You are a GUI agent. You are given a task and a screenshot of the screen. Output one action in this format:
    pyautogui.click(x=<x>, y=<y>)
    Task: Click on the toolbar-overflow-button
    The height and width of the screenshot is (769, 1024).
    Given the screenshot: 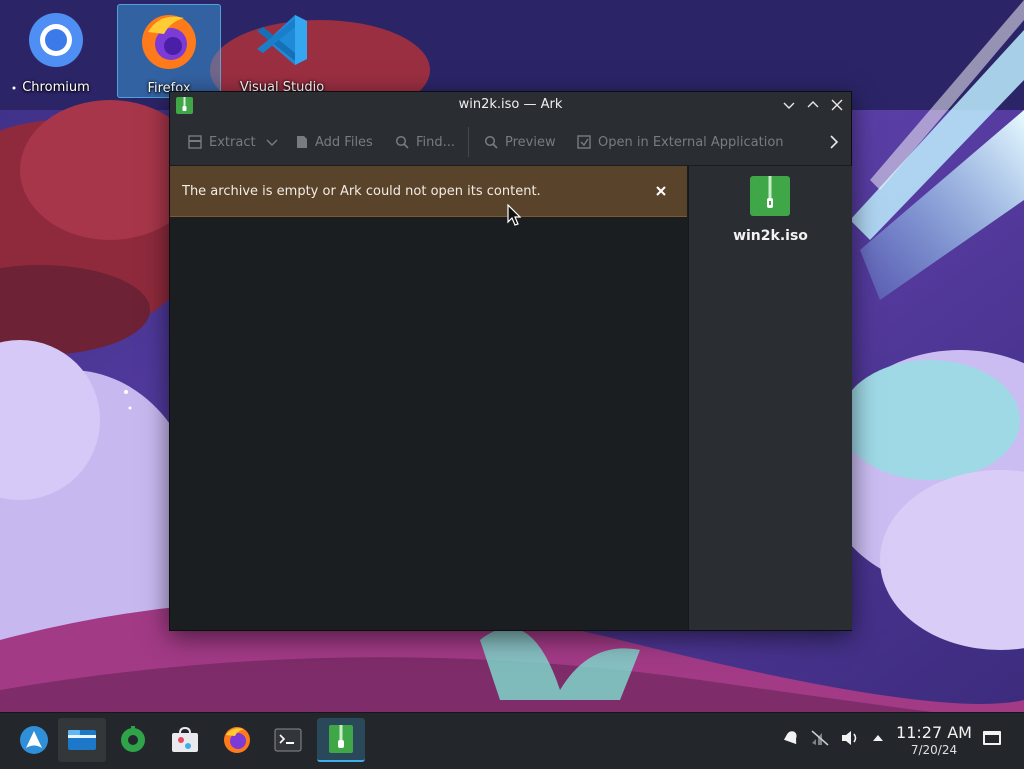 What is the action you would take?
    pyautogui.click(x=834, y=142)
    